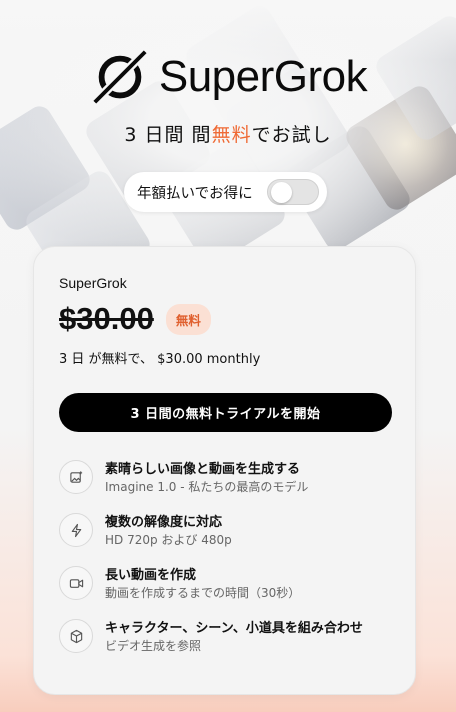 This screenshot has height=712, width=456. What do you see at coordinates (234, 628) in the screenshot?
I see `feature-title: キャラクター、シーン、小道具を組み合わせ` at bounding box center [234, 628].